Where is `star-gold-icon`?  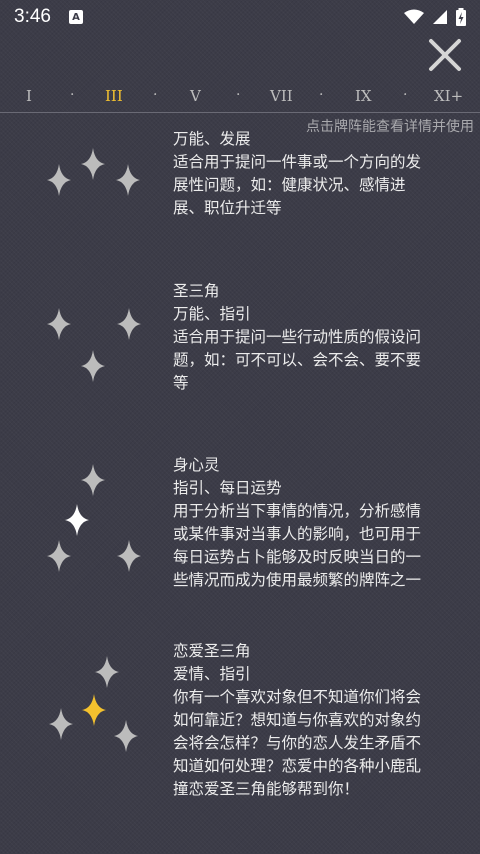 star-gold-icon is located at coordinates (94, 710).